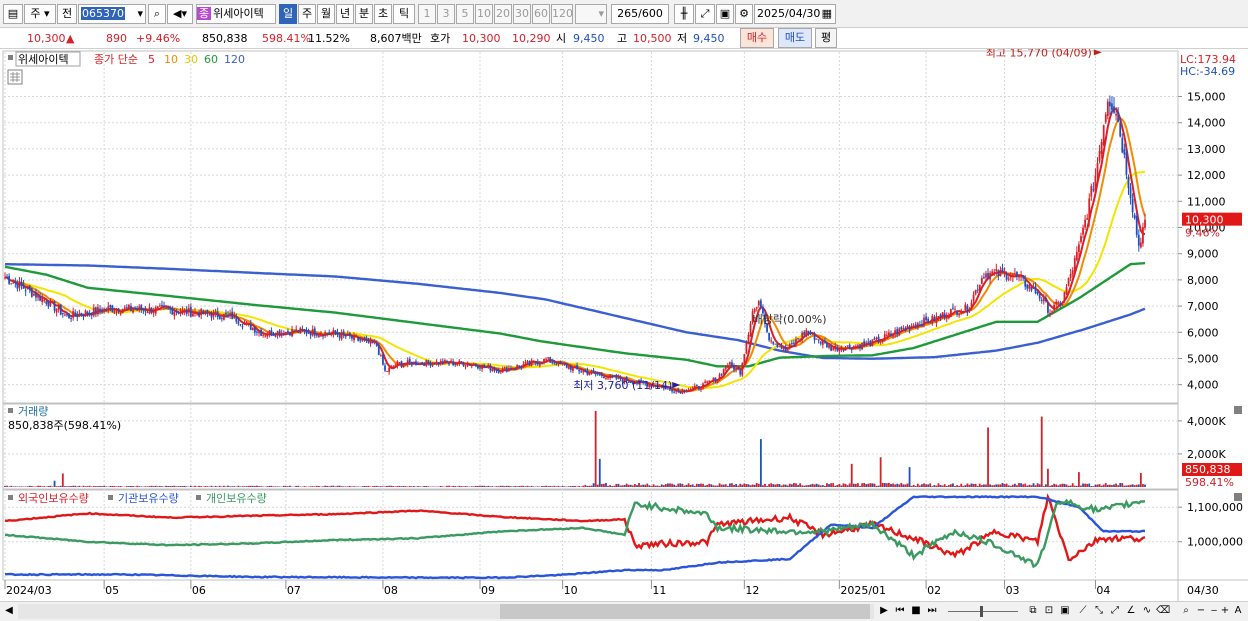 Image resolution: width=1248 pixels, height=621 pixels. Describe the element at coordinates (180, 14) in the screenshot. I see `sound-icon: ◀▾` at that location.